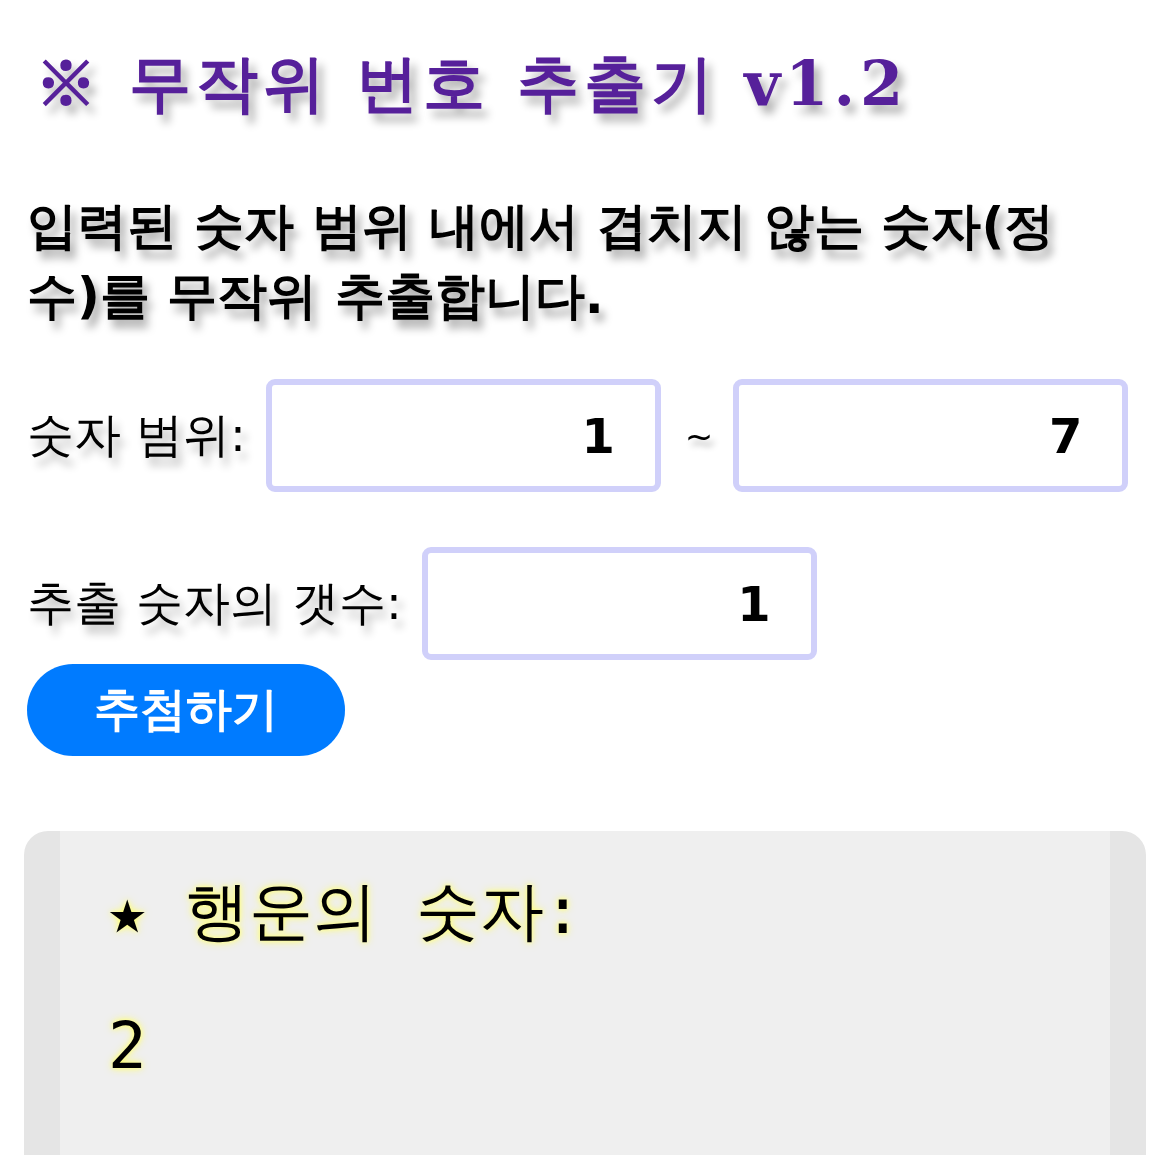  Describe the element at coordinates (345, 912) in the screenshot. I see `result-heading: ★ 행운의 숫자:` at that location.